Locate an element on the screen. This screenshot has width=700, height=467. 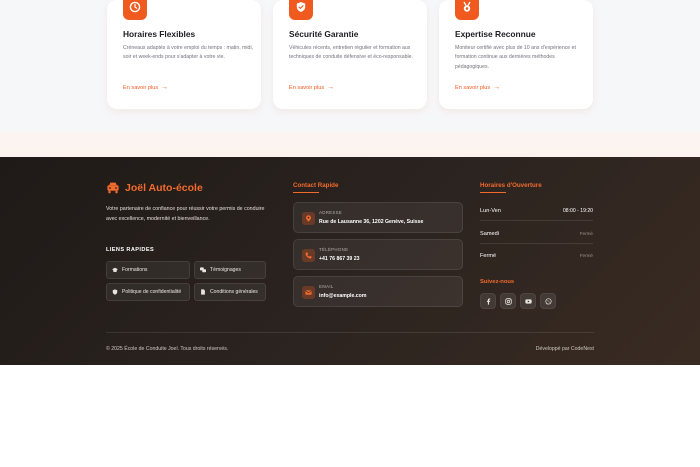
contact-title: Contact Rapide is located at coordinates (316, 185).